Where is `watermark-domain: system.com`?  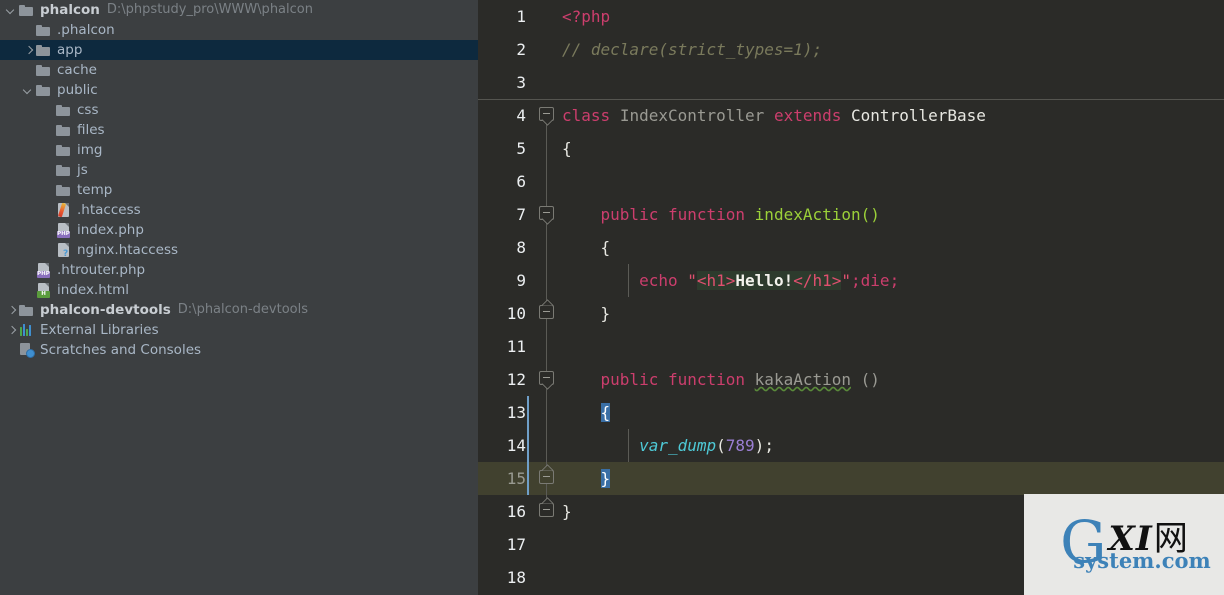
watermark-domain: system.com is located at coordinates (1142, 560).